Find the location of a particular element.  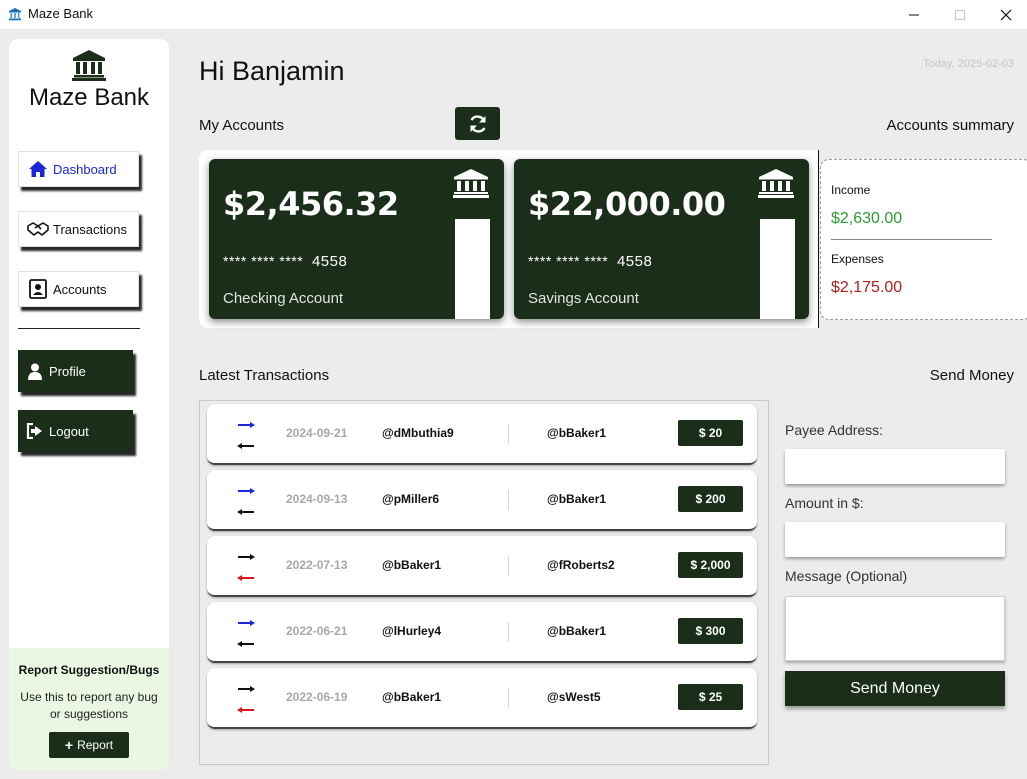

plus-icon: + is located at coordinates (69, 745).